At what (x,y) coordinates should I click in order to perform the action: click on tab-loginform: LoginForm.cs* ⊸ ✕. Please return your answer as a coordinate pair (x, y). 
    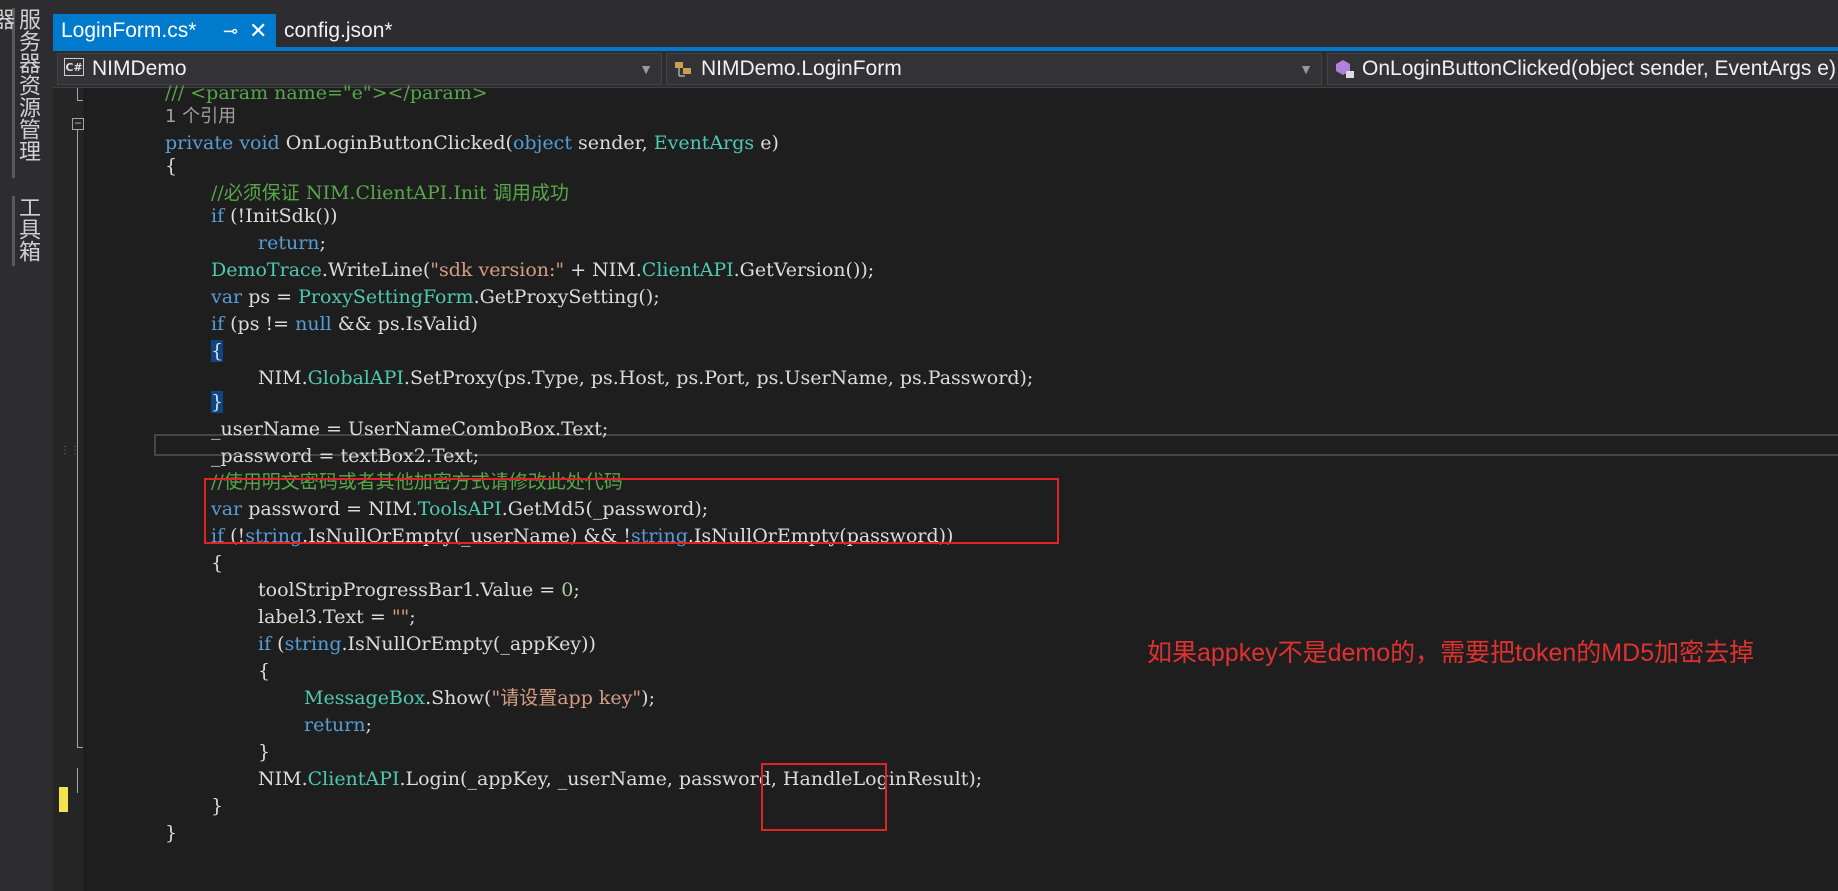
    Looking at the image, I should click on (164, 31).